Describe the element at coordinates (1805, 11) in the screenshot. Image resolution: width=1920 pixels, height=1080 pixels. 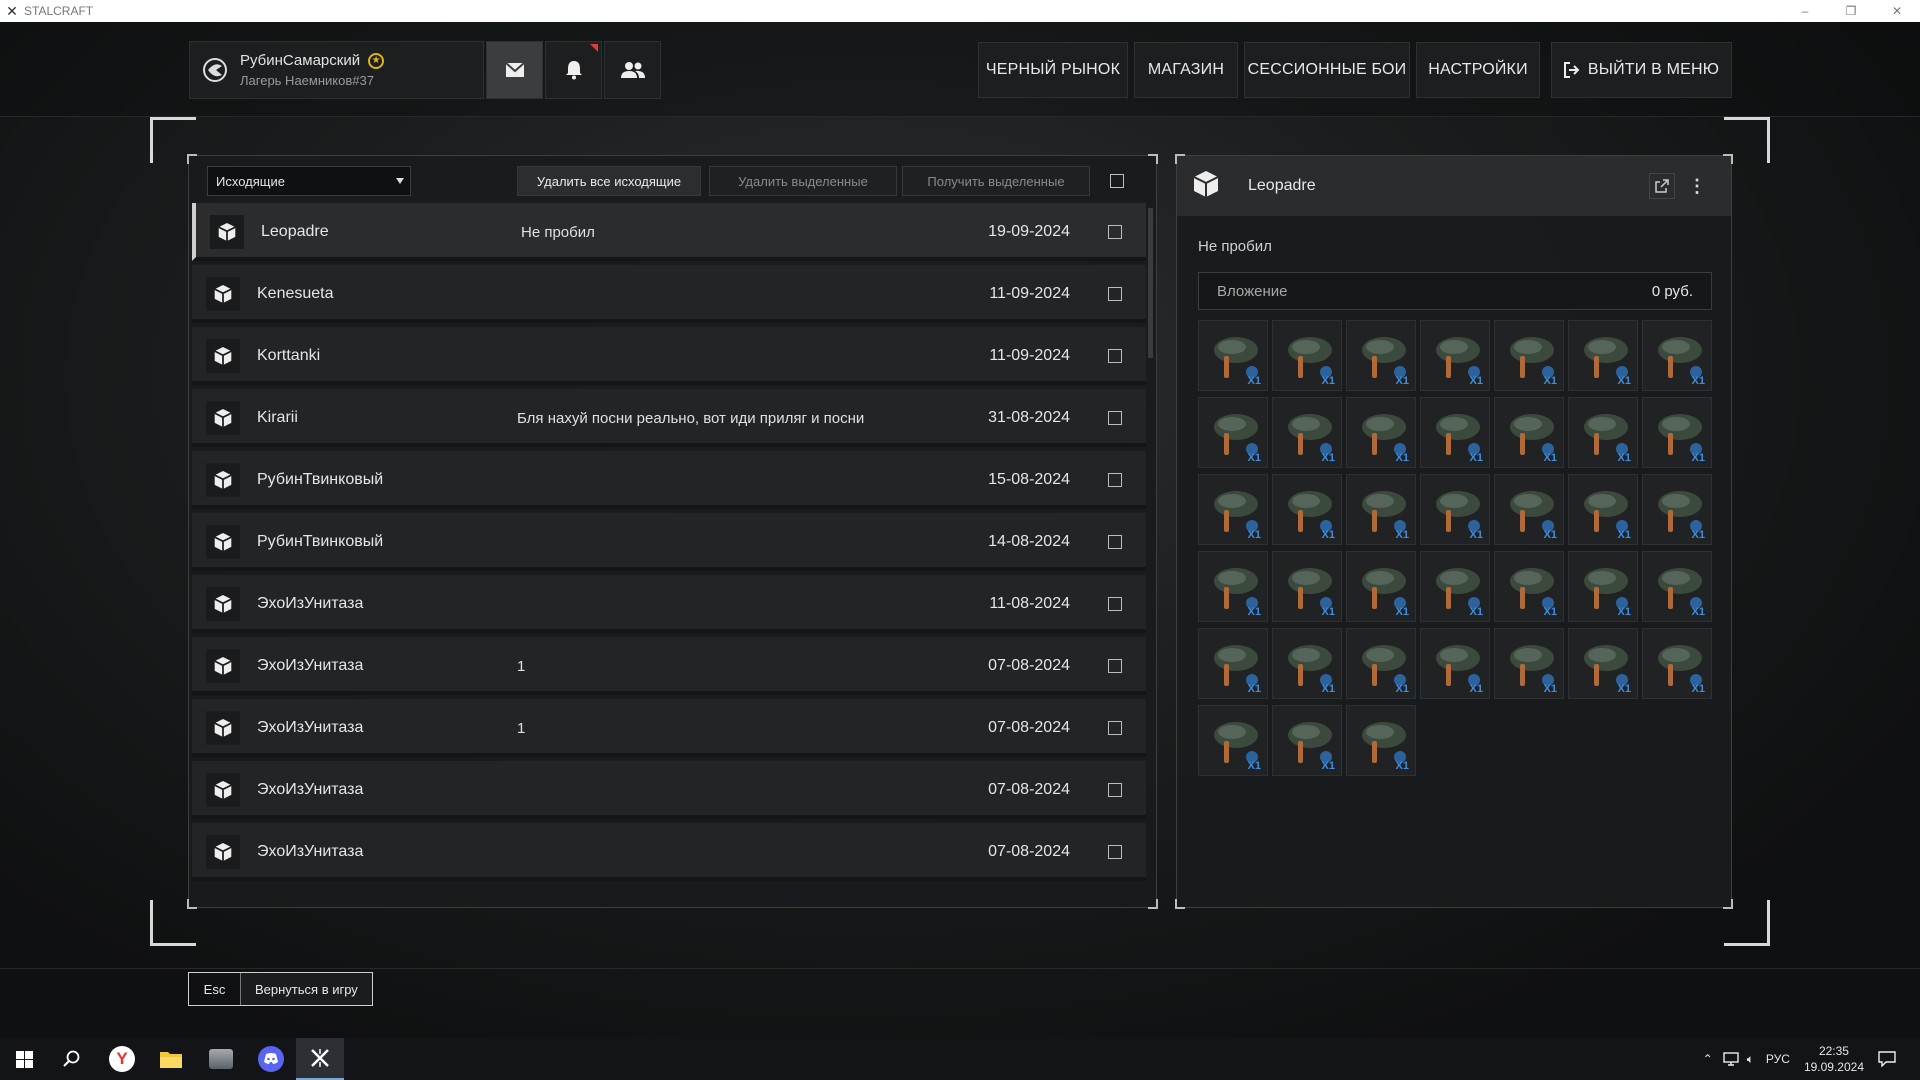
I see `minimize-button: –` at that location.